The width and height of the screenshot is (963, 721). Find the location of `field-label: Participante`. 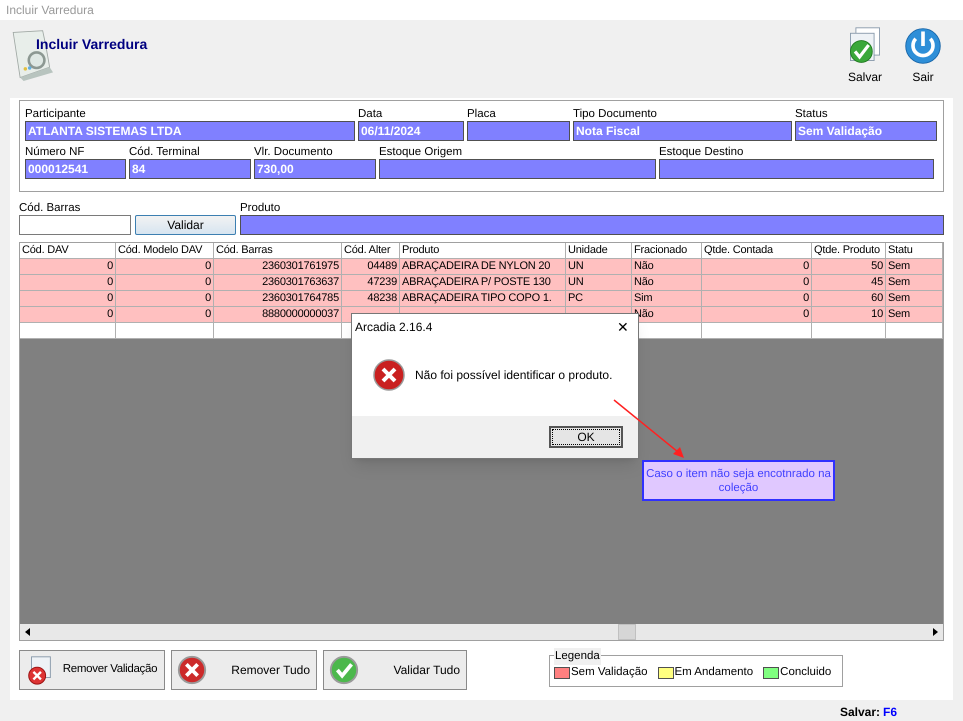

field-label: Participante is located at coordinates (56, 114).